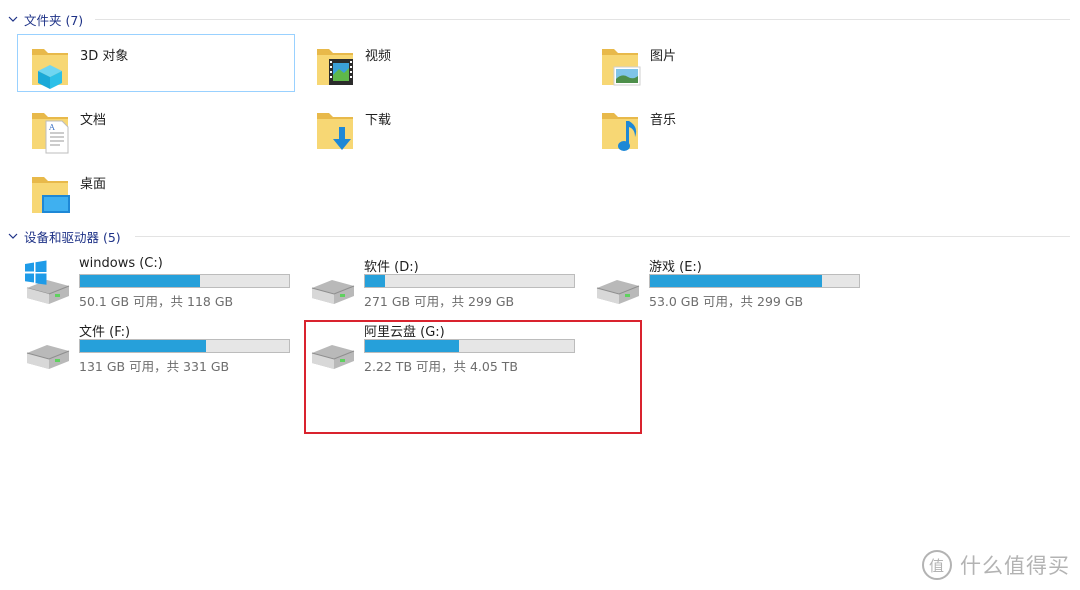 This screenshot has width=1080, height=590. Describe the element at coordinates (441, 127) in the screenshot. I see `folder-downloads: 下载` at that location.